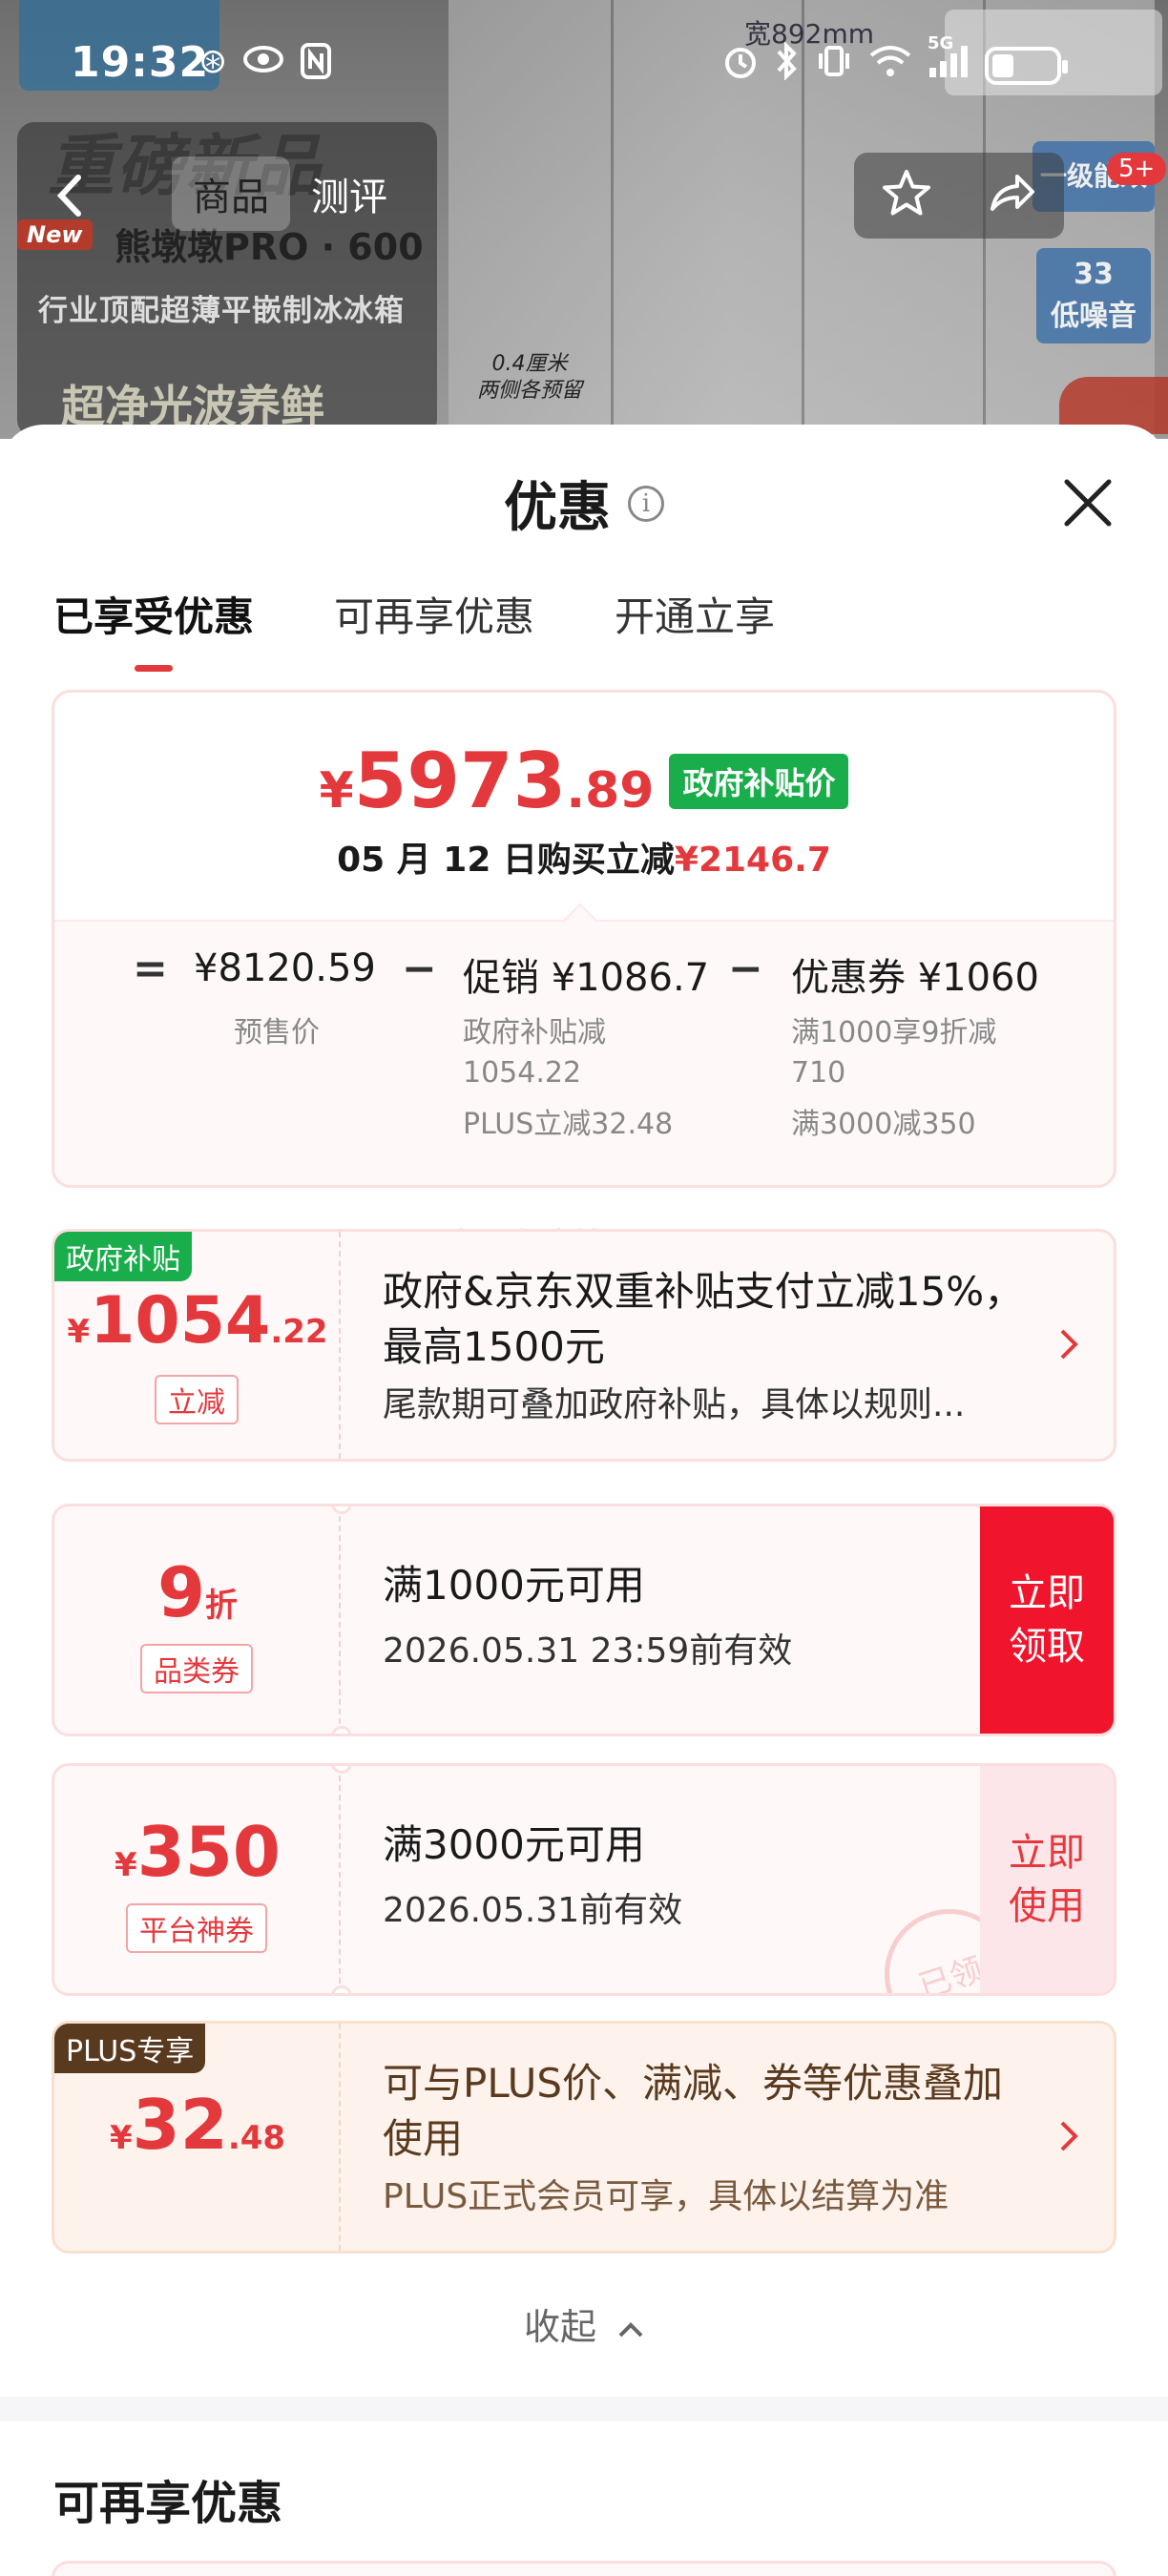 The width and height of the screenshot is (1168, 2576). I want to click on noise-label: 低噪音, so click(1094, 316).